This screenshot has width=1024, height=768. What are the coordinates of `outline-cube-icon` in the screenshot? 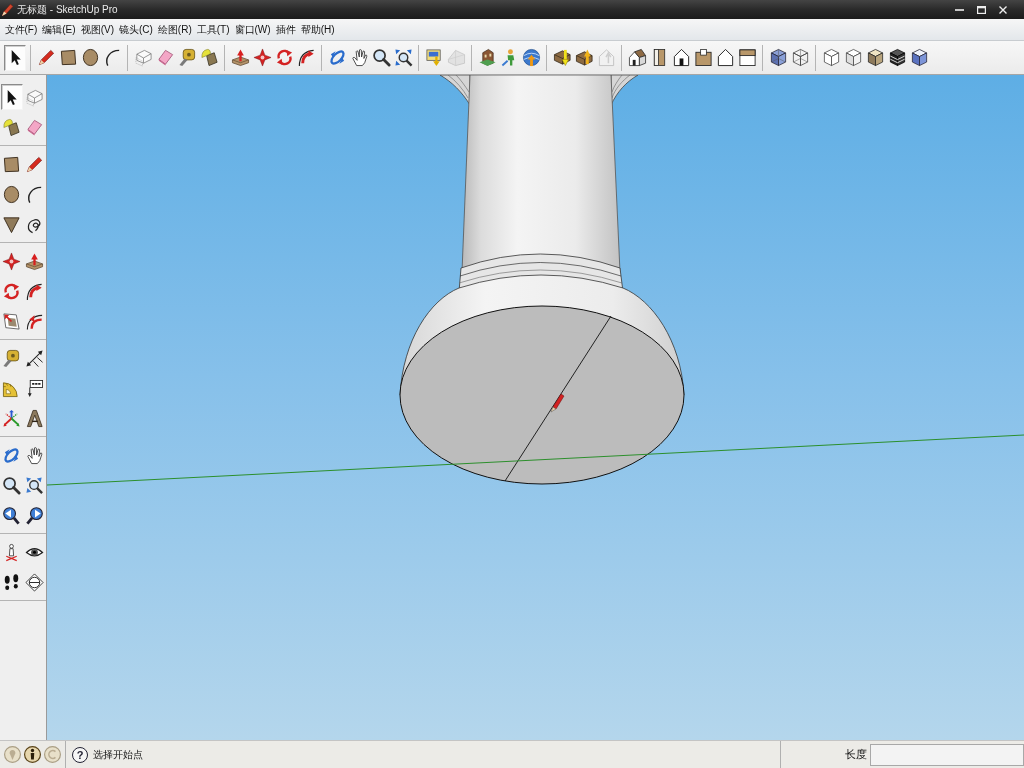 It's located at (831, 57).